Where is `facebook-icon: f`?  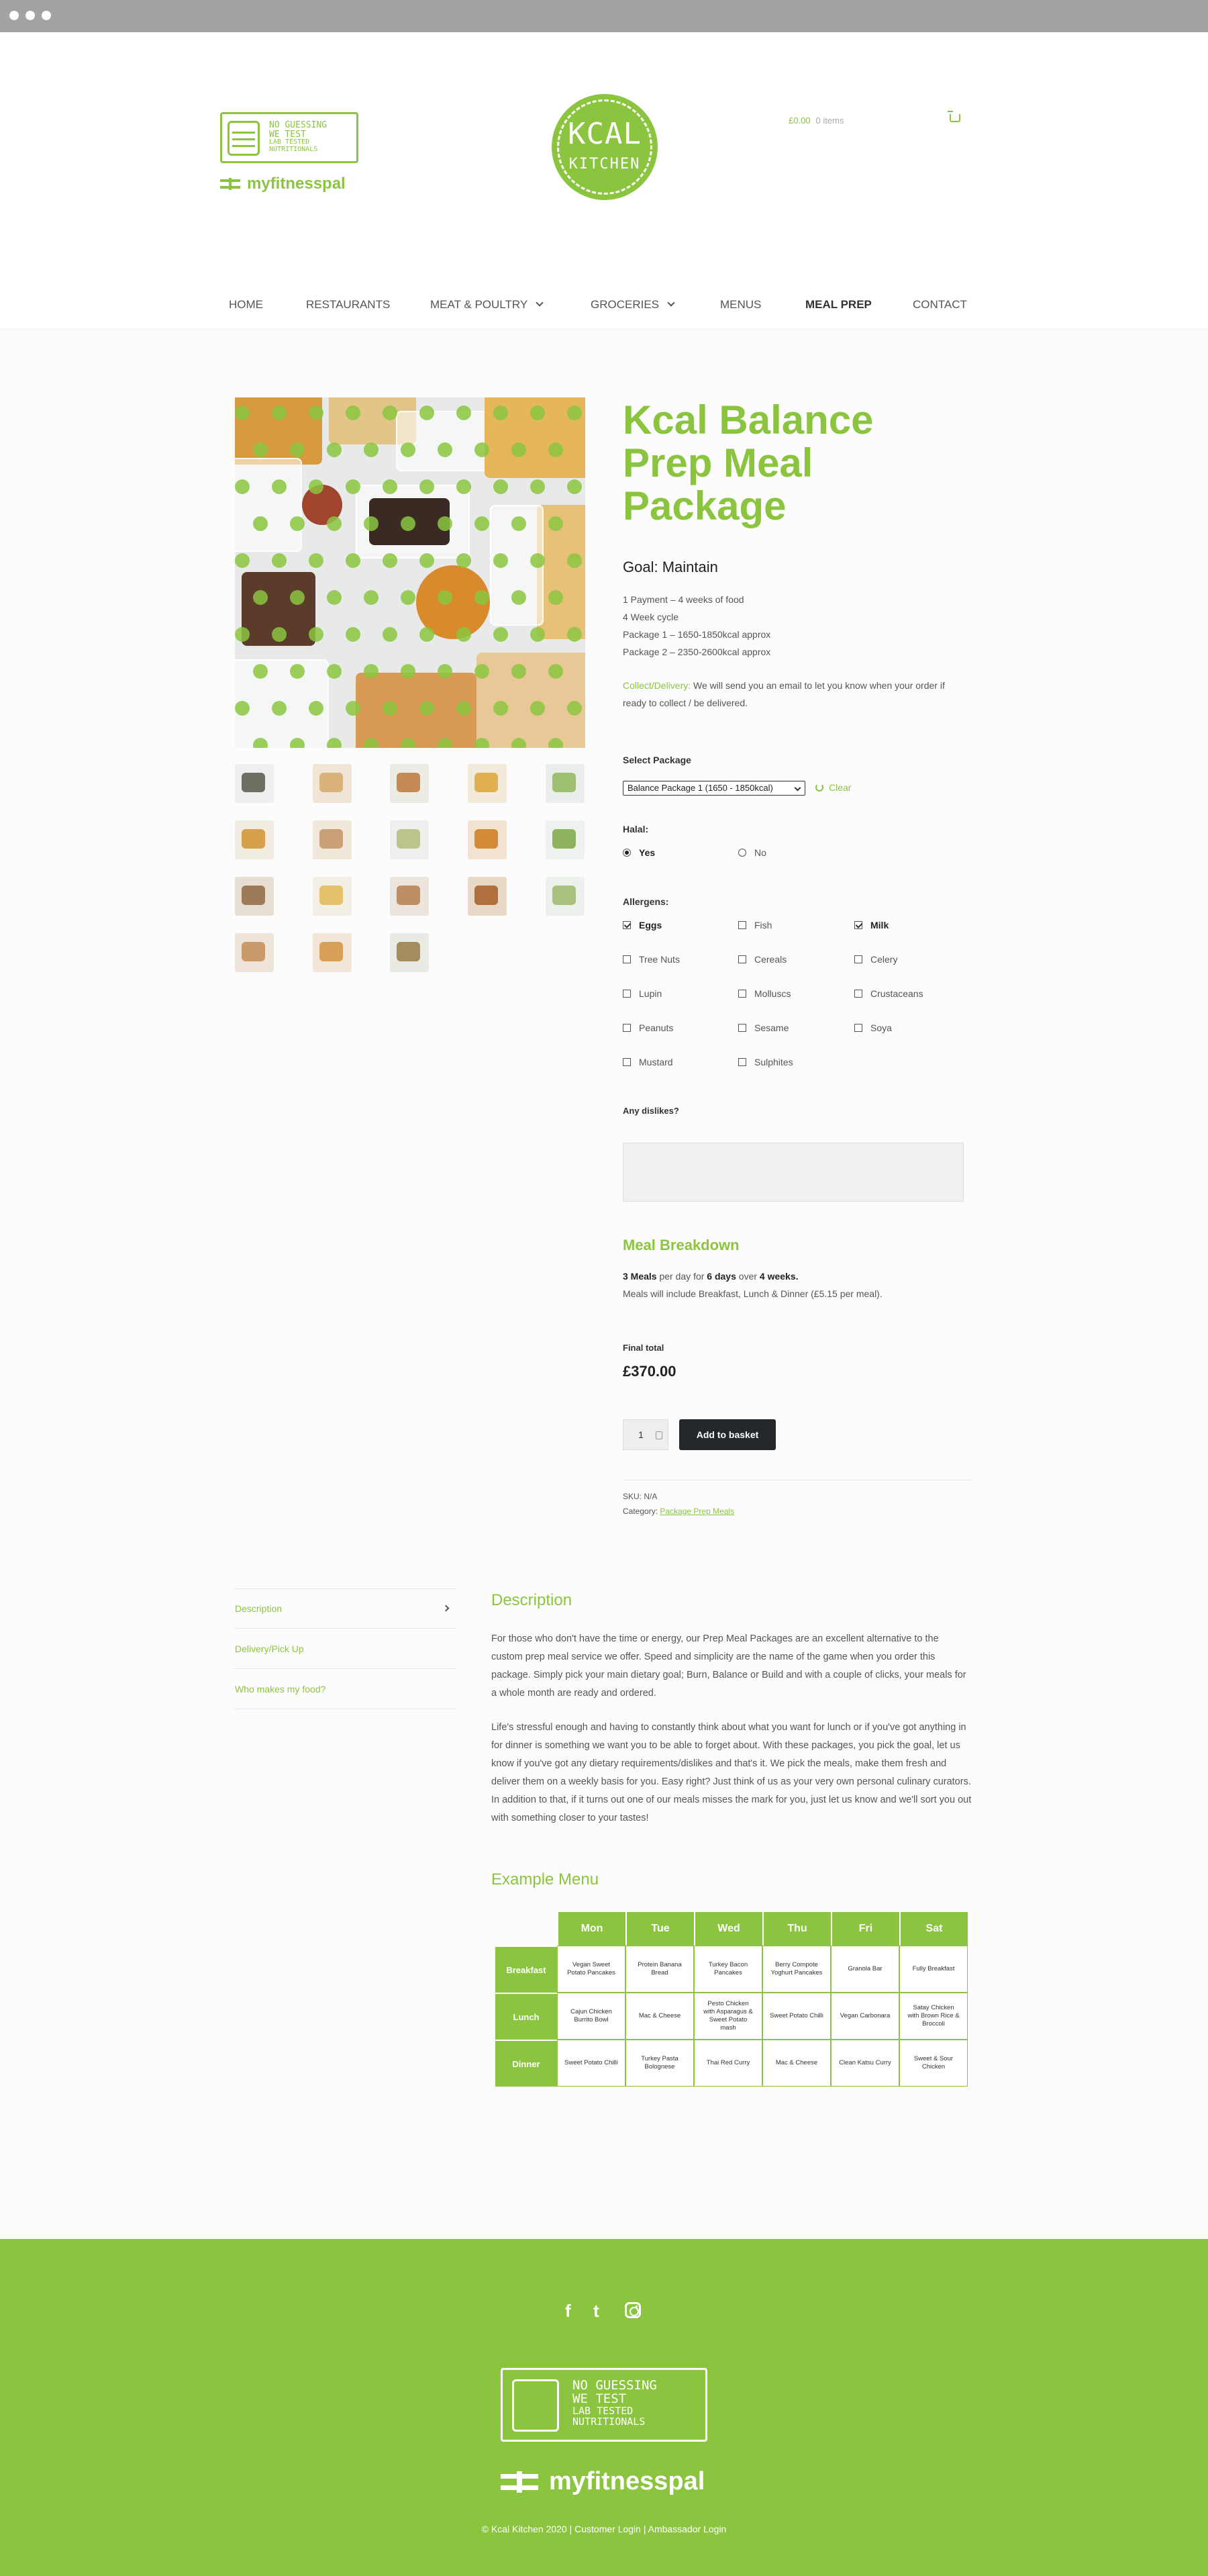
facebook-icon: f is located at coordinates (568, 2311).